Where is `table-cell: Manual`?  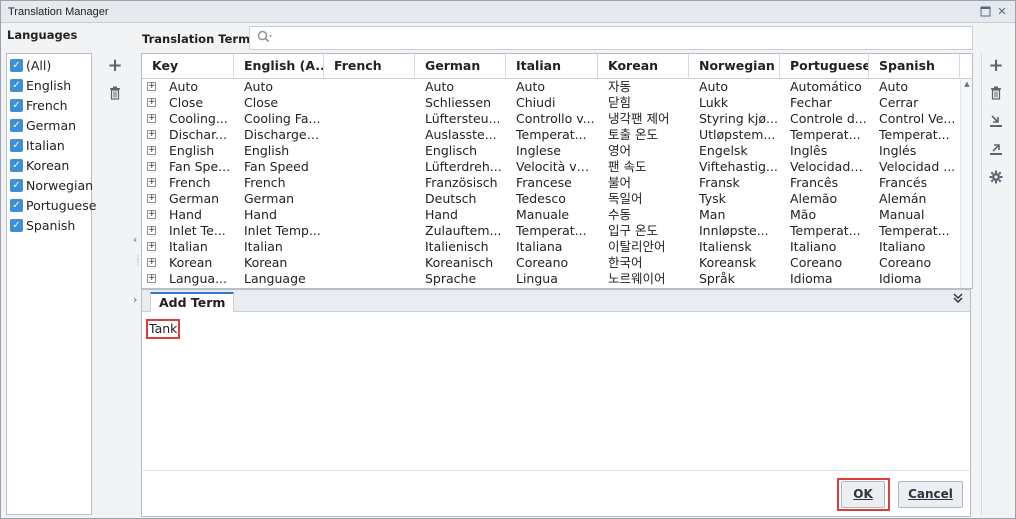 table-cell: Manual is located at coordinates (917, 215).